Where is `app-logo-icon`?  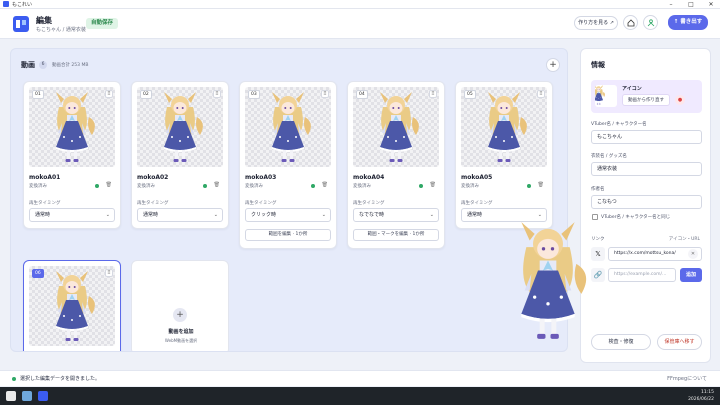 app-logo-icon is located at coordinates (21, 24).